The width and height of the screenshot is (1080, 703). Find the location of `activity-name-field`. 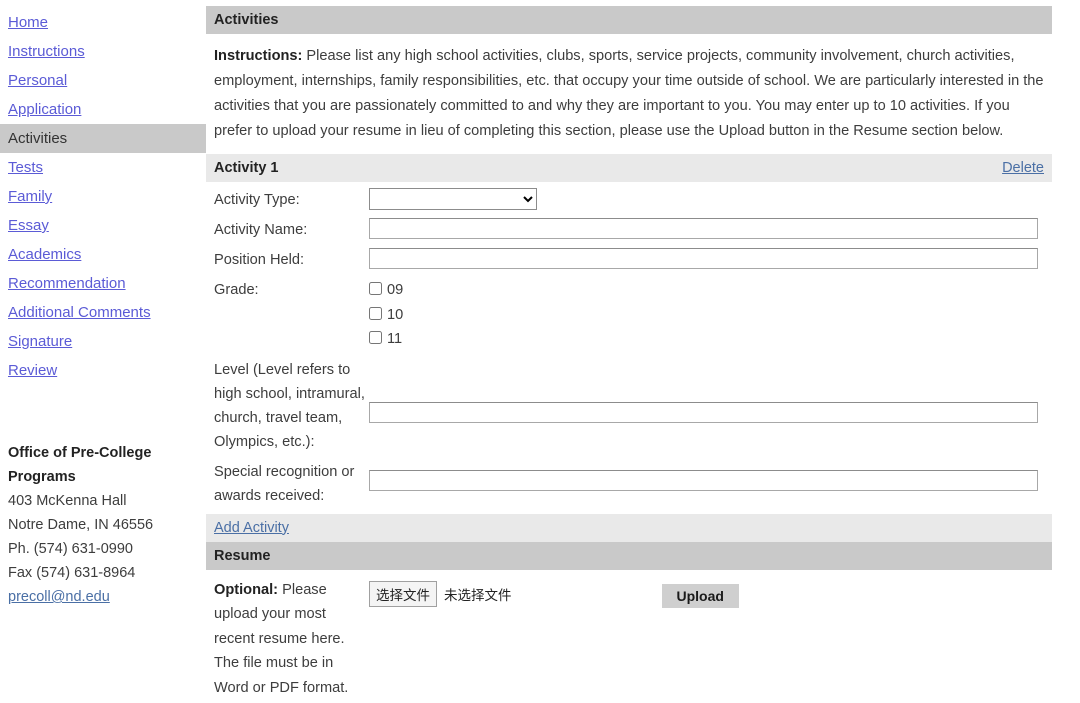

activity-name-field is located at coordinates (710, 228).